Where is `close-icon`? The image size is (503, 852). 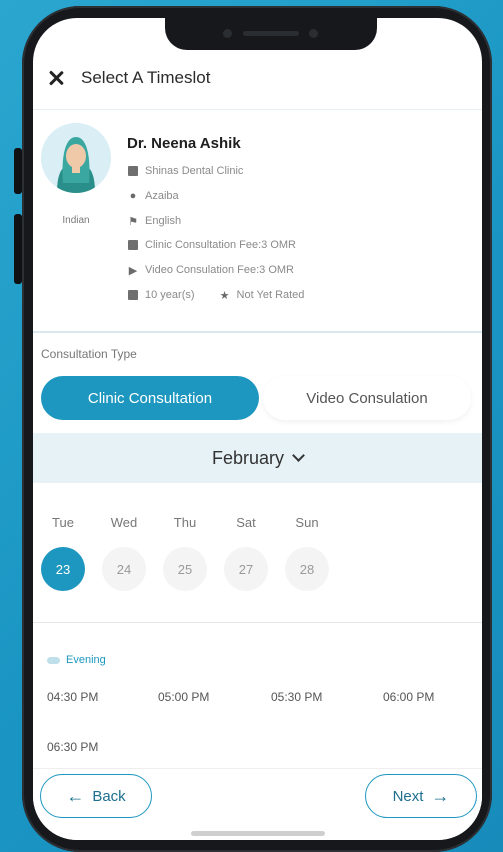 close-icon is located at coordinates (56, 78).